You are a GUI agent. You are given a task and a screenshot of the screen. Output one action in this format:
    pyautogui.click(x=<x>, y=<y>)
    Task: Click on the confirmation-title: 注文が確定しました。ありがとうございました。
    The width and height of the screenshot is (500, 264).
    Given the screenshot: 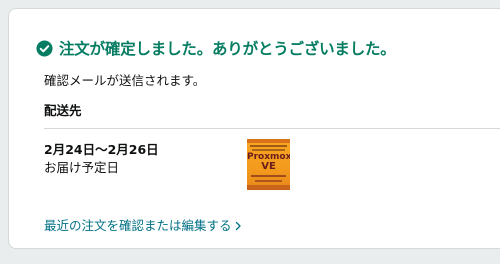 What is the action you would take?
    pyautogui.click(x=227, y=49)
    